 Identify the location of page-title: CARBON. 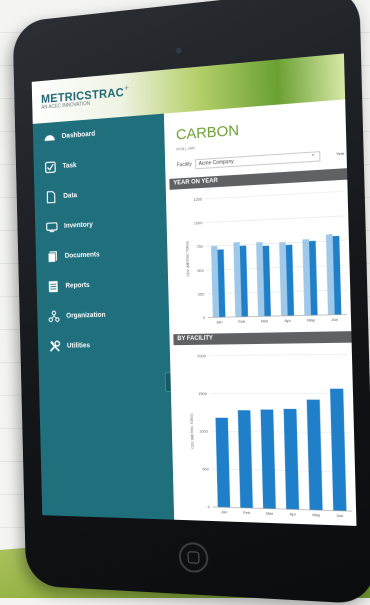
(207, 133).